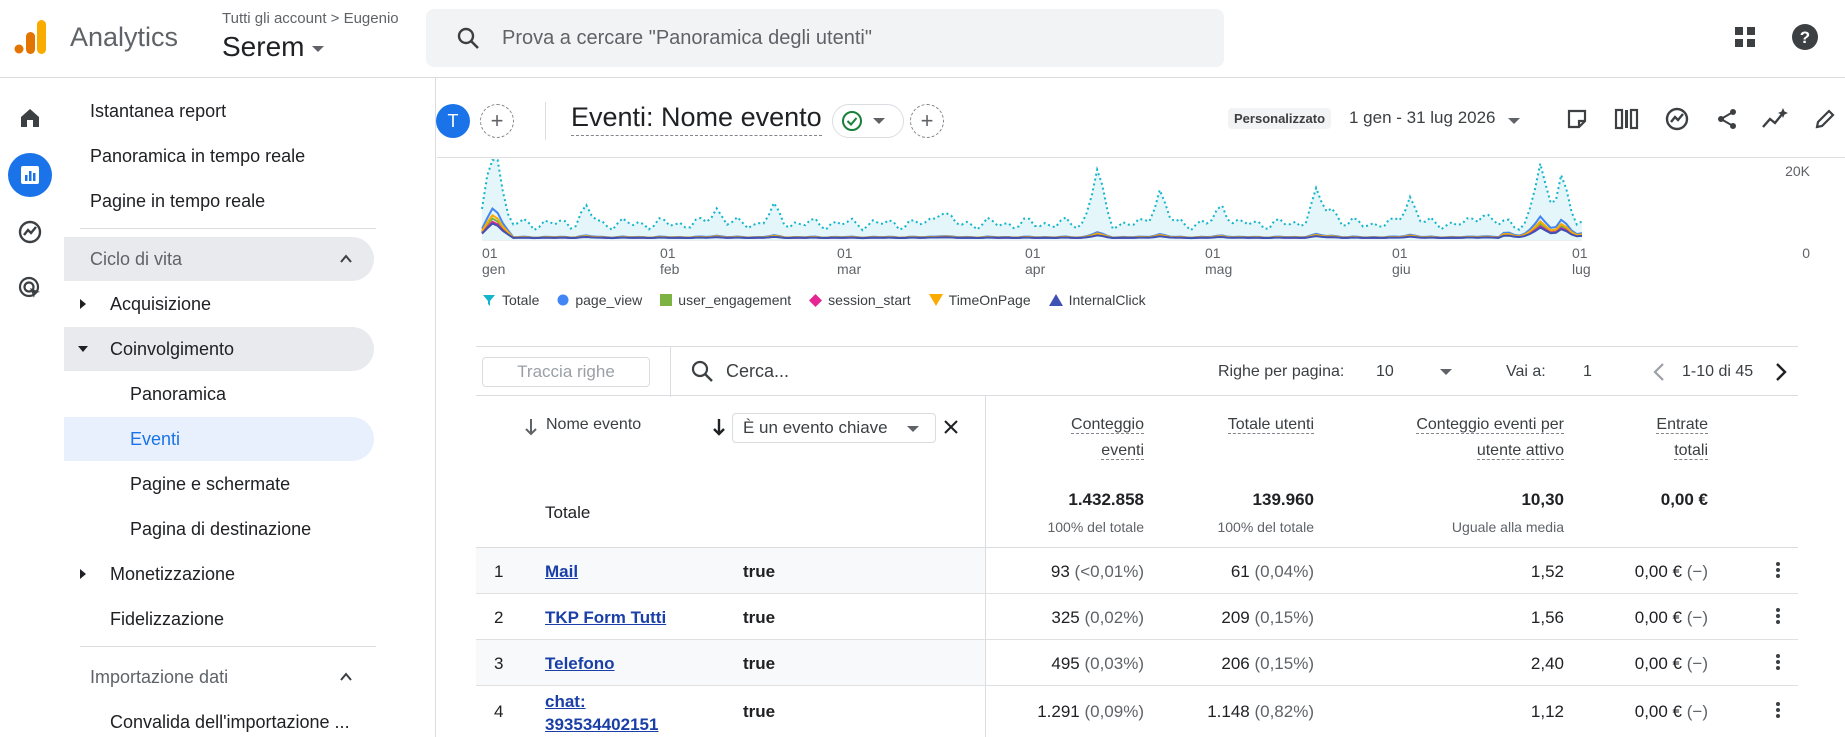  What do you see at coordinates (1627, 119) in the screenshot?
I see `compare-icon` at bounding box center [1627, 119].